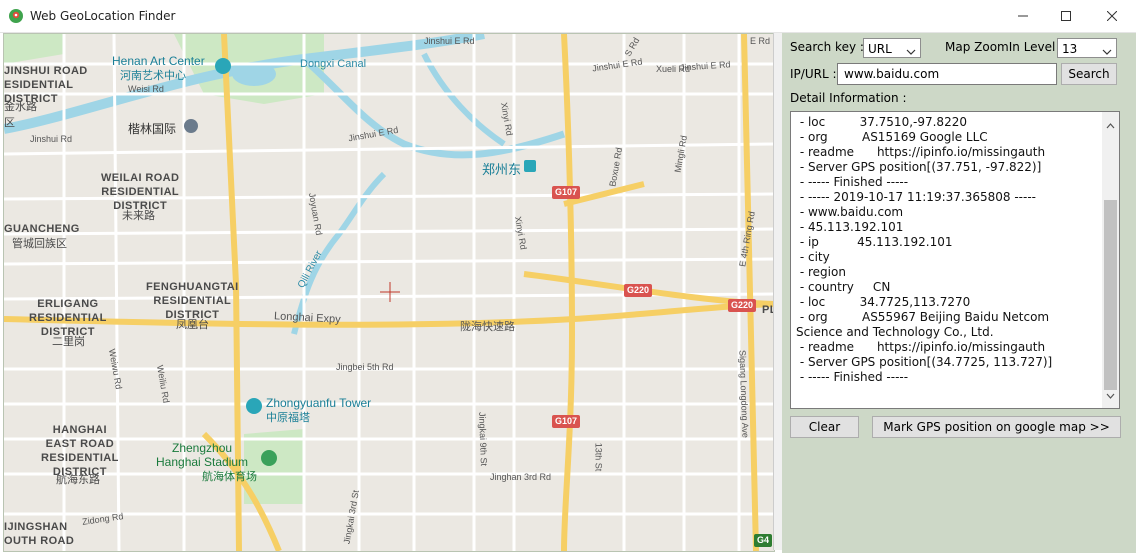 This screenshot has width=1136, height=553. Describe the element at coordinates (874, 242) in the screenshot. I see `detail-line: - ip 45.113.192.101` at that location.